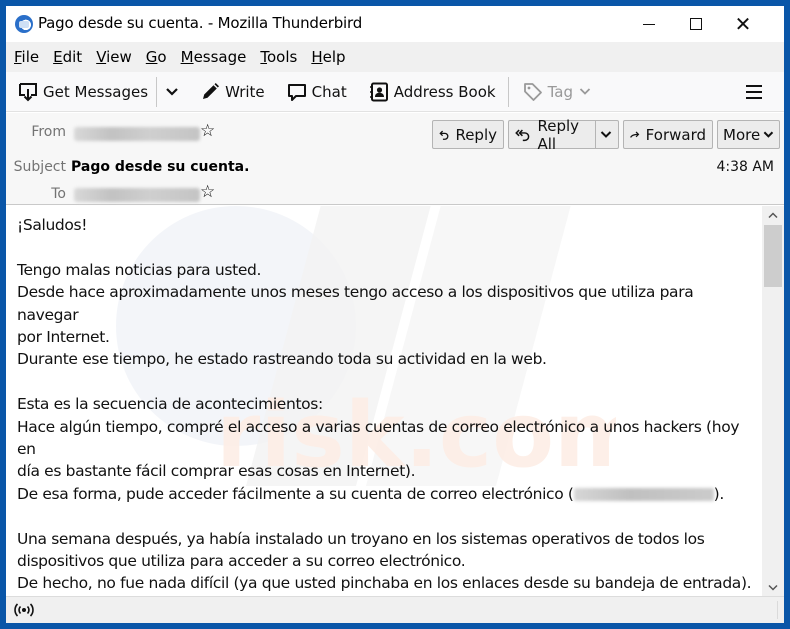  I want to click on subject-value: Pago desde su cuenta., so click(160, 167).